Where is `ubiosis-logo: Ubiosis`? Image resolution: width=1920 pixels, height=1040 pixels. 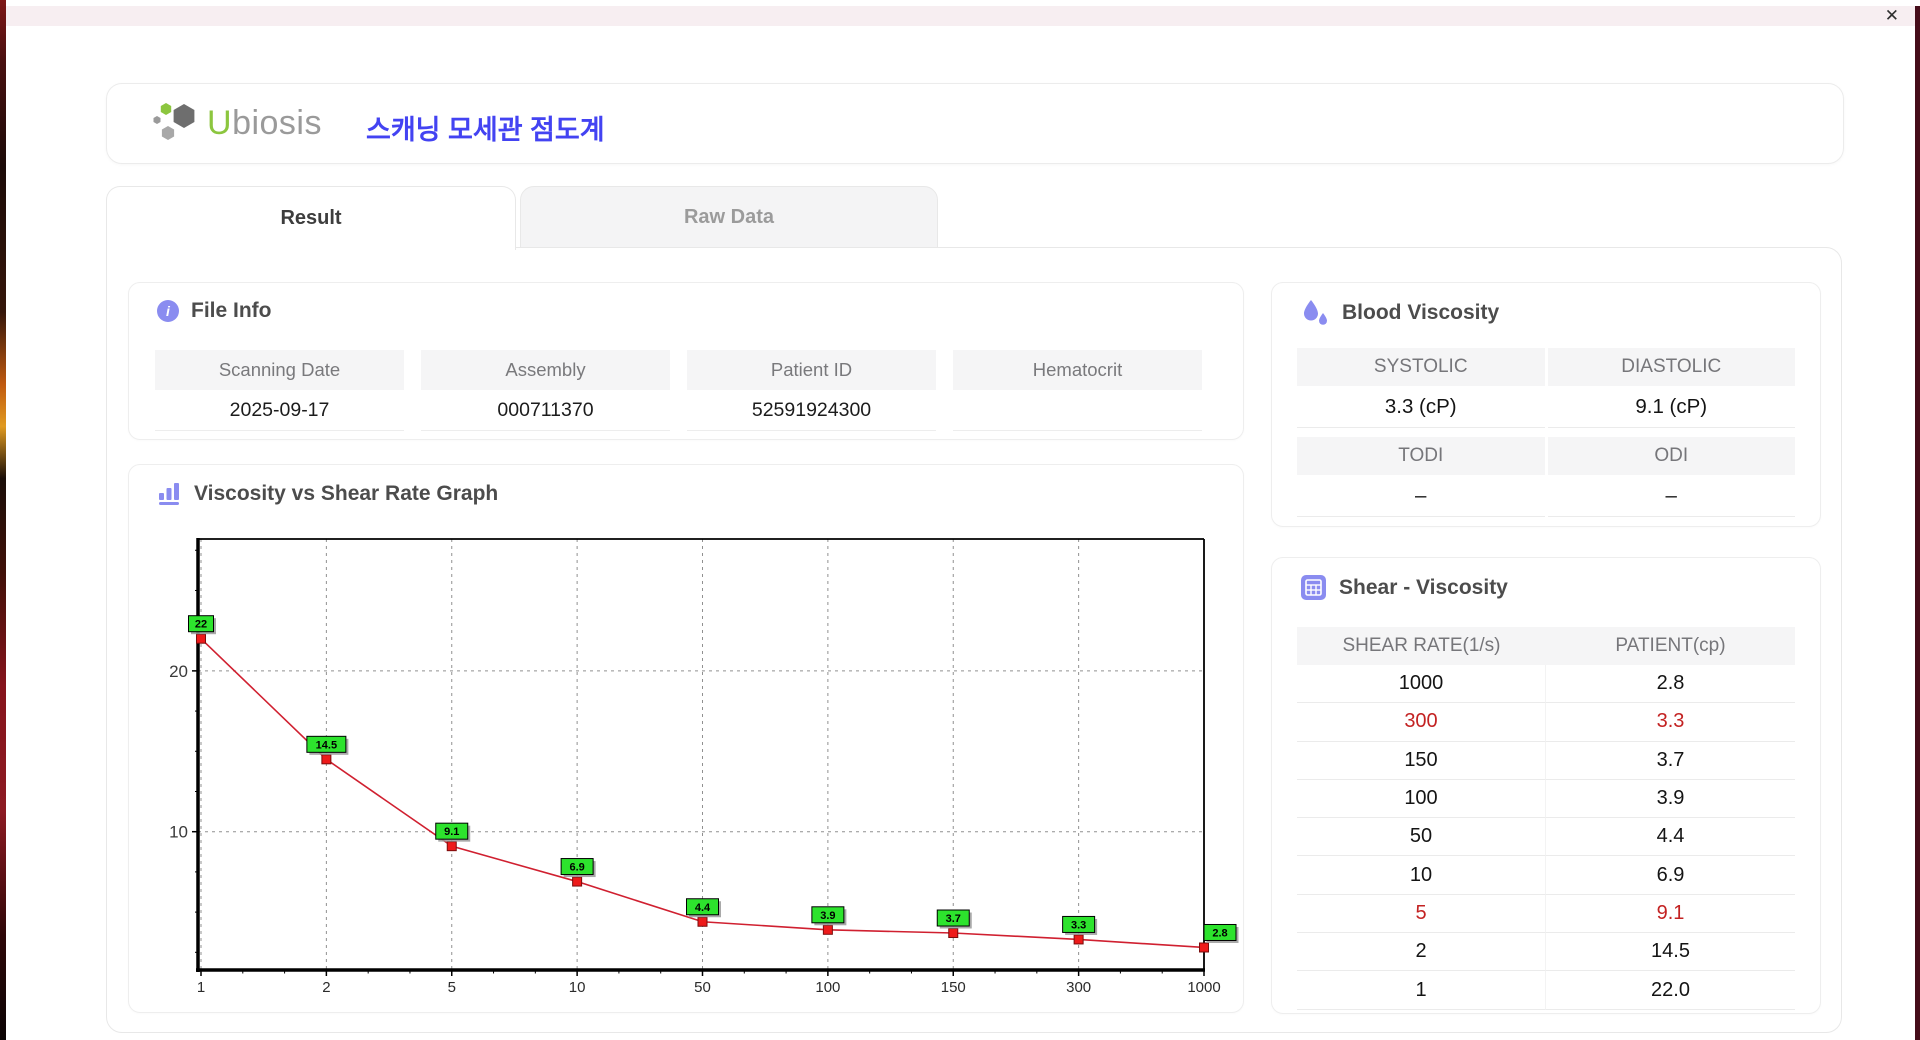 ubiosis-logo: Ubiosis is located at coordinates (237, 123).